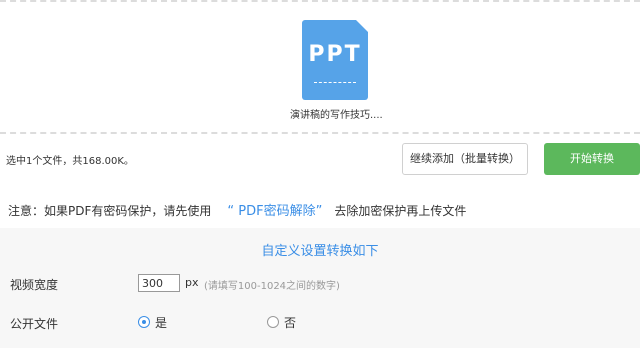 This screenshot has height=348, width=640. Describe the element at coordinates (320, 251) in the screenshot. I see `settings-title: 自定义设置转换如下` at that location.